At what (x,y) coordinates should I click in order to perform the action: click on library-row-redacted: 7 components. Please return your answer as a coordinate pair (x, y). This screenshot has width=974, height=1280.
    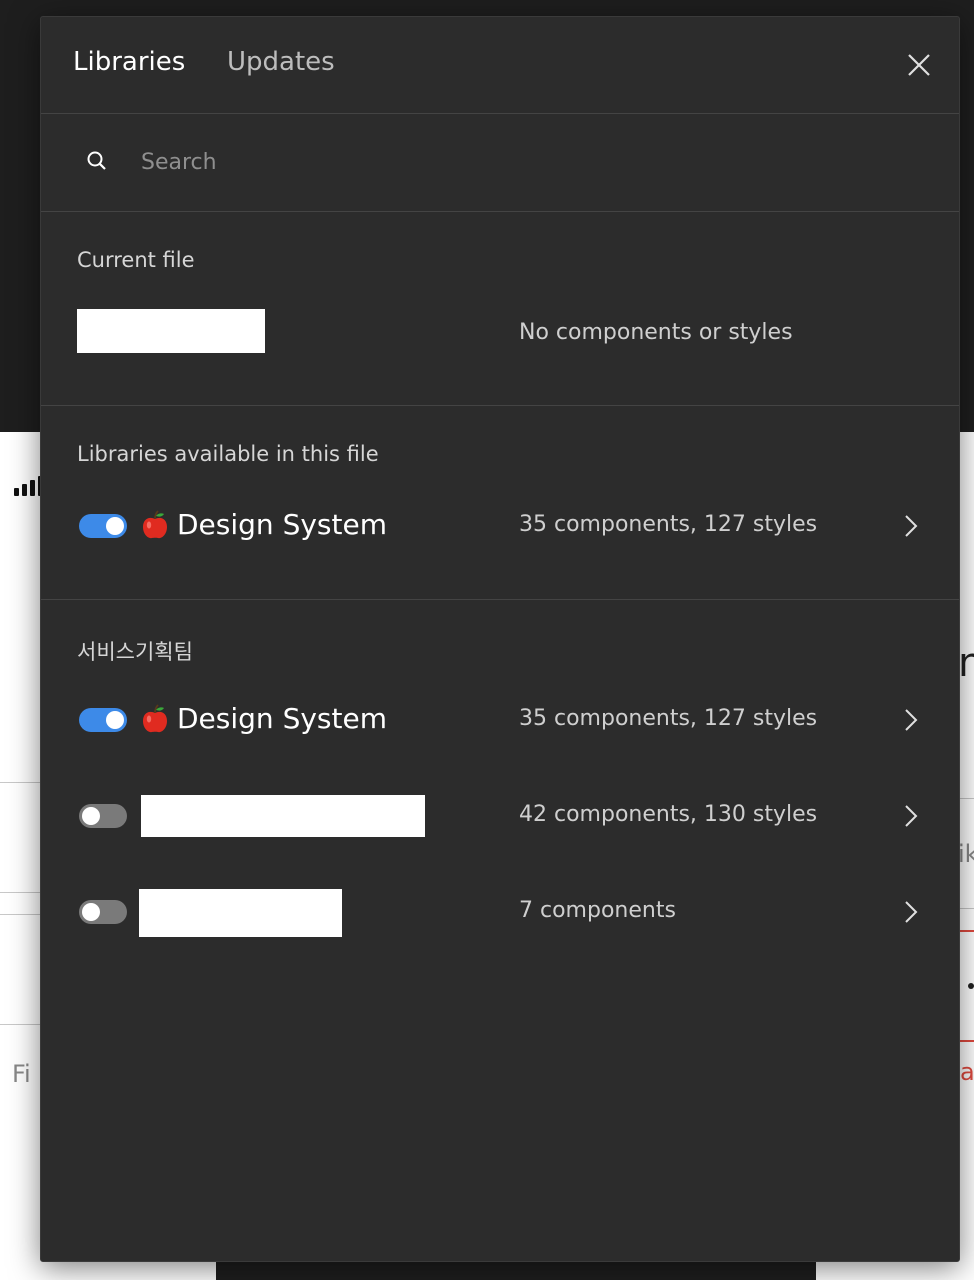
    Looking at the image, I should click on (500, 912).